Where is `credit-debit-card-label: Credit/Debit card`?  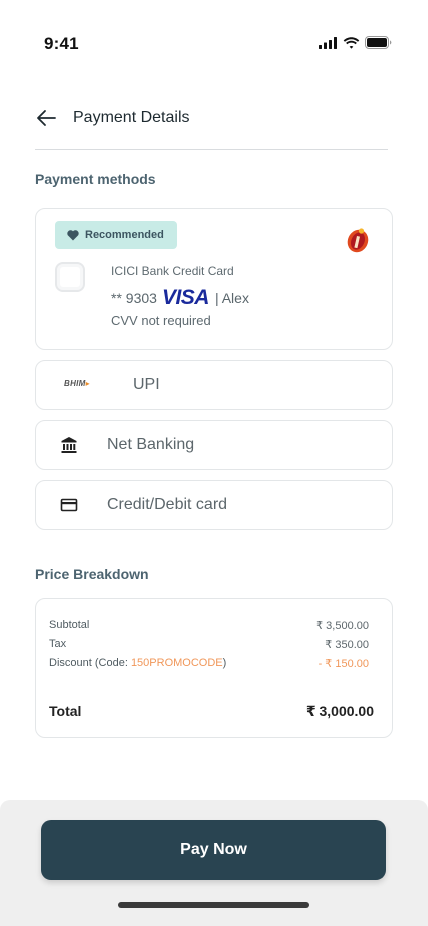
credit-debit-card-label: Credit/Debit card is located at coordinates (167, 504).